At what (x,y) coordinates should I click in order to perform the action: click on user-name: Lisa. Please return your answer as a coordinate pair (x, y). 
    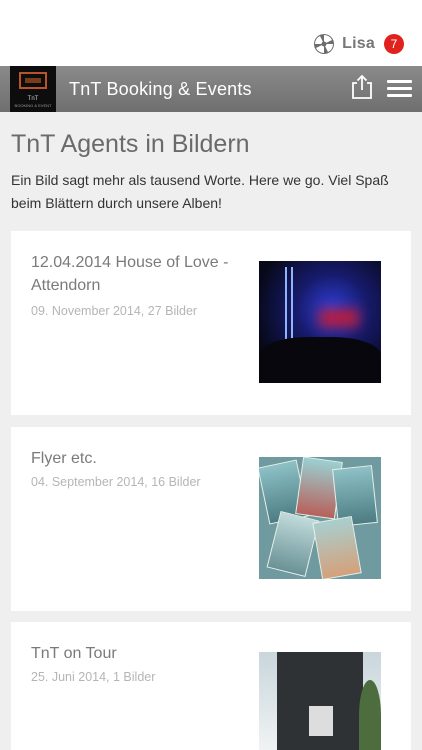
    Looking at the image, I should click on (358, 43).